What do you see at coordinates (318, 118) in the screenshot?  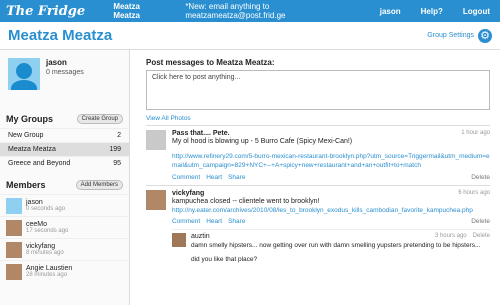 I see `view-all-photos-link: View All Photos` at bounding box center [318, 118].